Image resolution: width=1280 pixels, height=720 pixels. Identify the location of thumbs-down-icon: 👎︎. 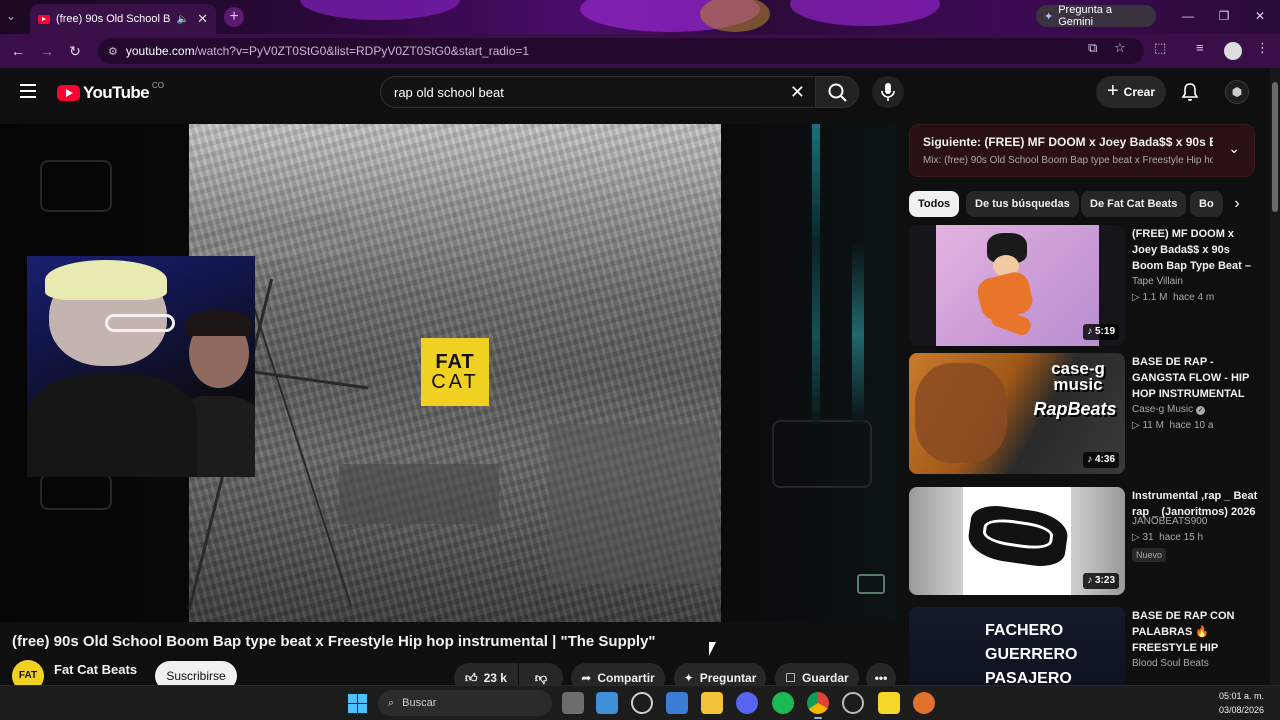
(541, 677).